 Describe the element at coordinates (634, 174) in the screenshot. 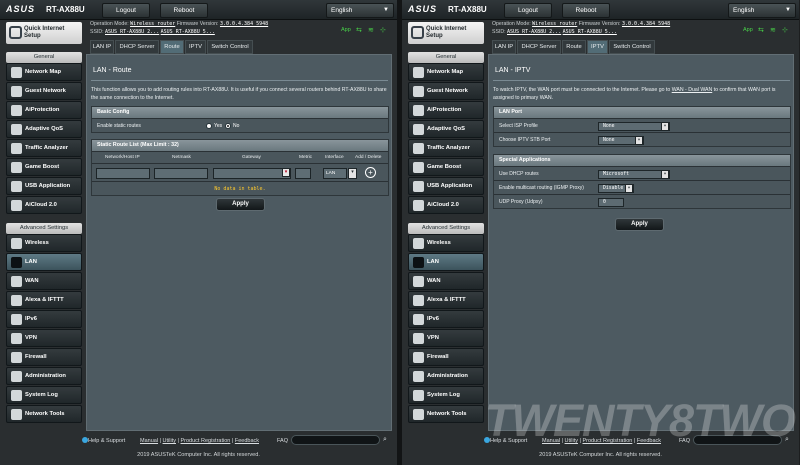

I see `dhcp-routes-select: Microsoft ▾` at that location.